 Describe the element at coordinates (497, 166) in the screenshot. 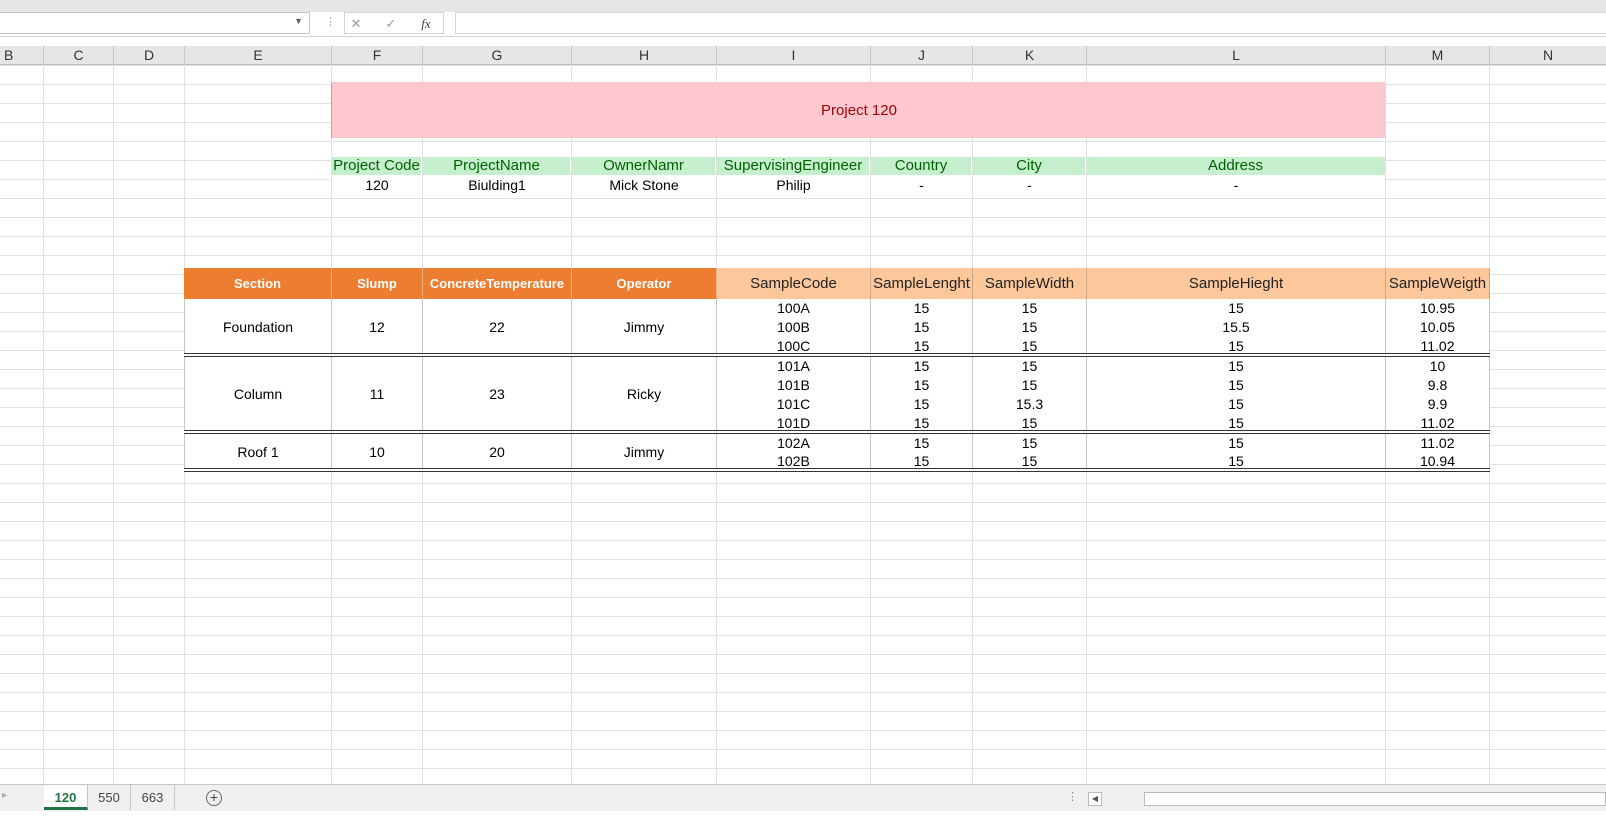

I see `info-header-project-name: ProjectName` at that location.